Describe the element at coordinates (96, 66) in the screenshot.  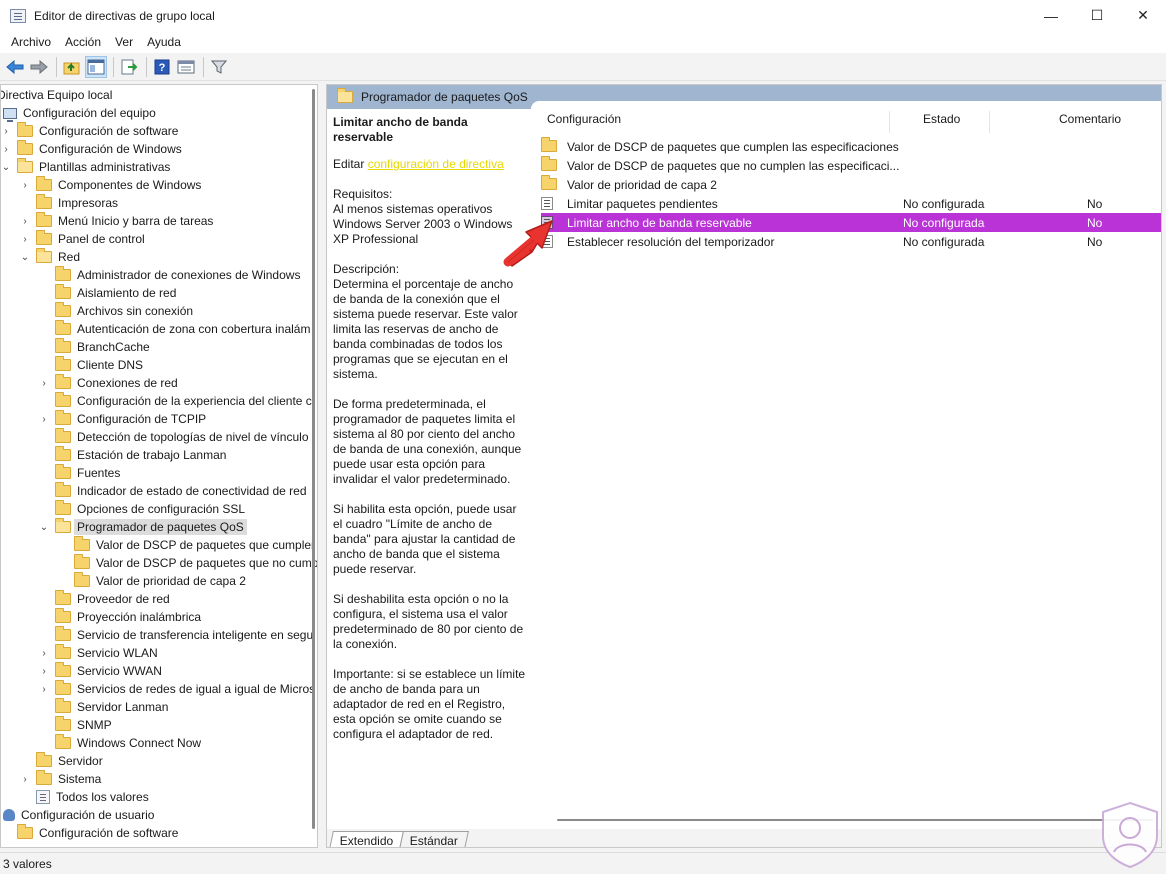
I see `show-hide-tree-icon` at that location.